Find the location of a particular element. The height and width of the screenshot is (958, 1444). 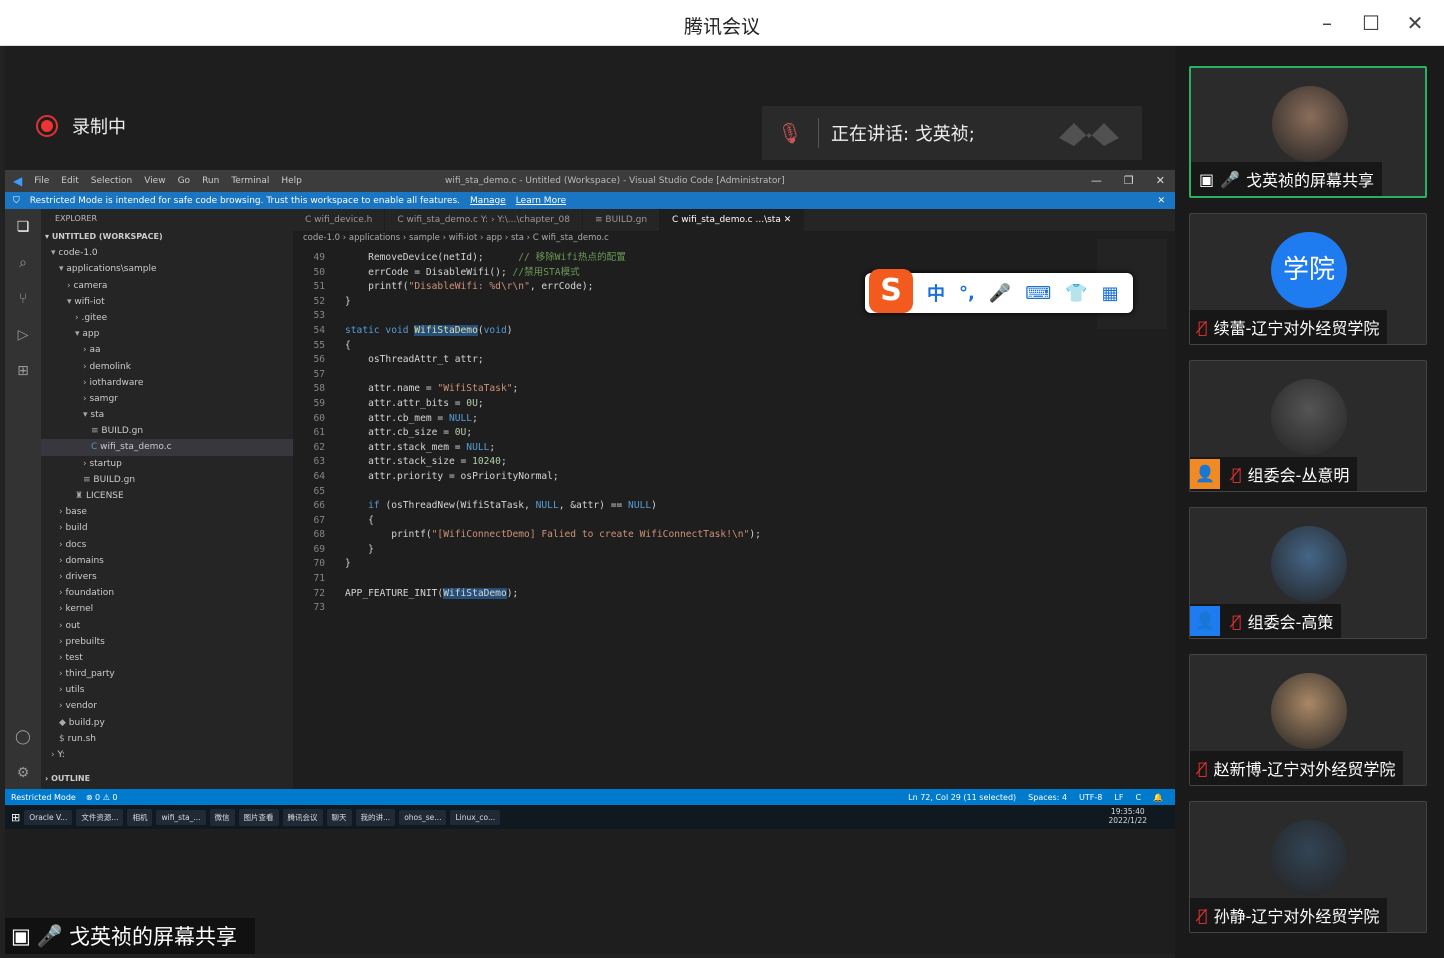

tree-item: › foundation is located at coordinates (167, 593).